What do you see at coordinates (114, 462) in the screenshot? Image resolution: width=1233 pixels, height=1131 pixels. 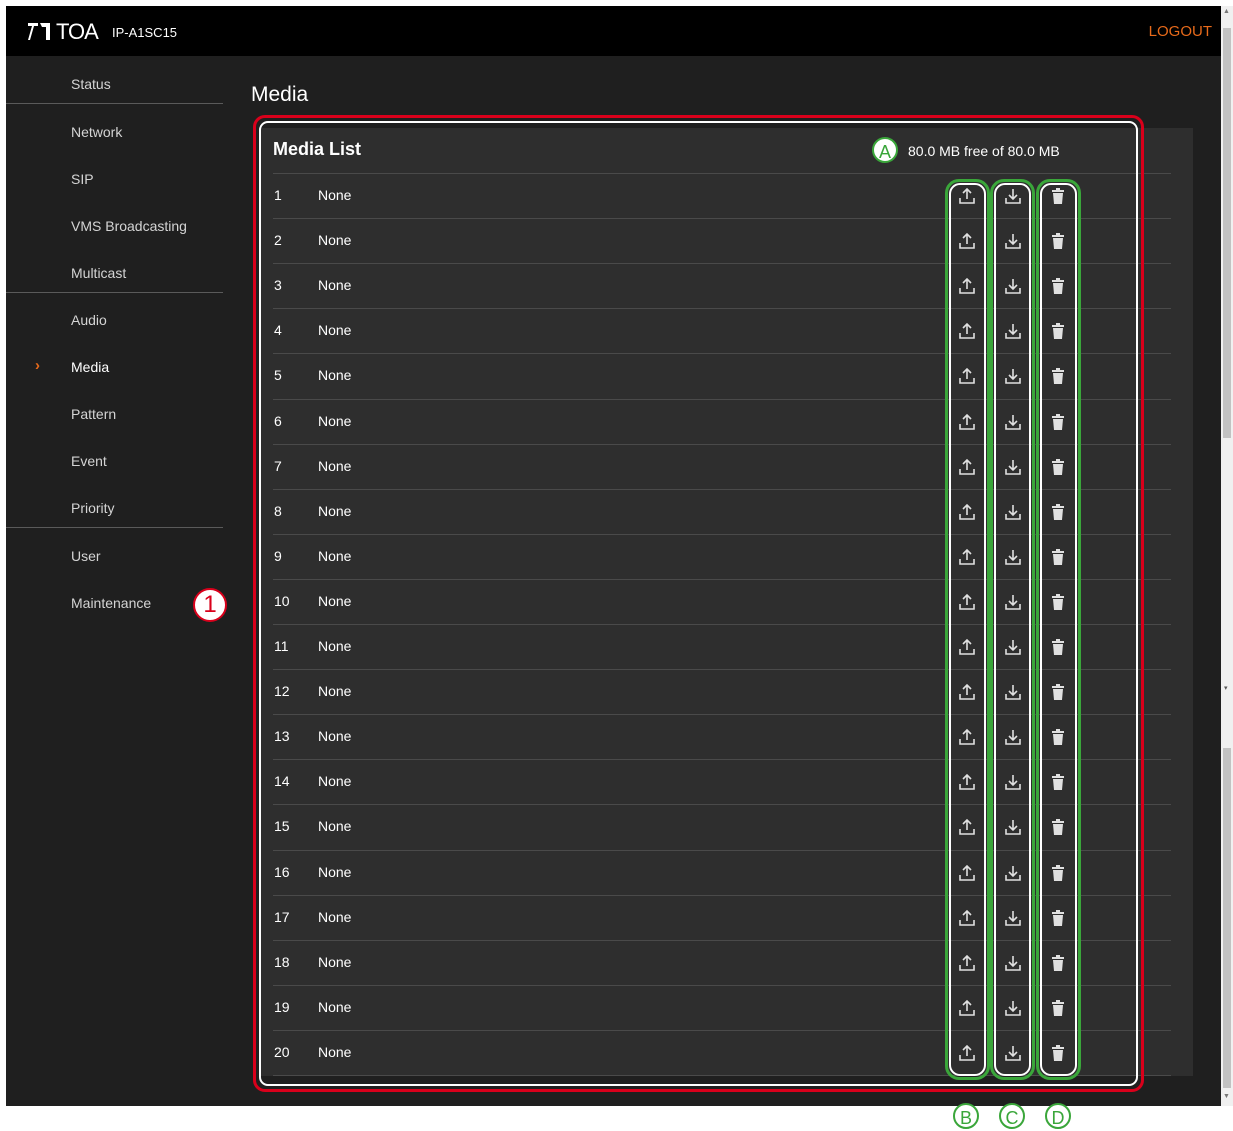 I see `sidebar-item-event: Event` at bounding box center [114, 462].